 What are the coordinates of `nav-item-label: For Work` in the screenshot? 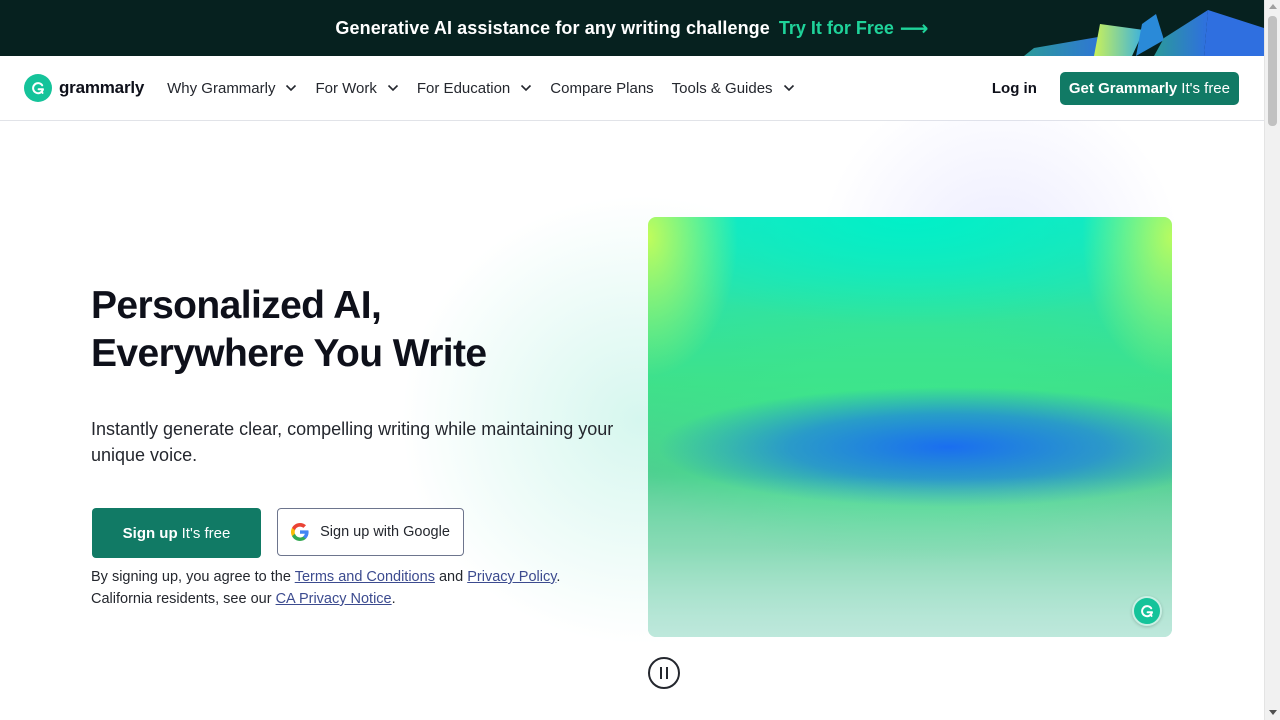 It's located at (346, 88).